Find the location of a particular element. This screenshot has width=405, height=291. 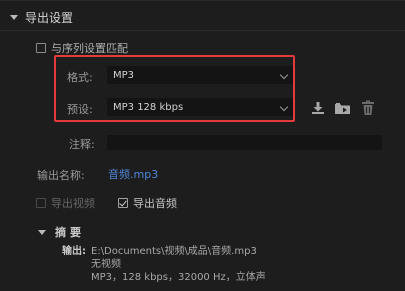

summary-header: 摘要 is located at coordinates (61, 232).